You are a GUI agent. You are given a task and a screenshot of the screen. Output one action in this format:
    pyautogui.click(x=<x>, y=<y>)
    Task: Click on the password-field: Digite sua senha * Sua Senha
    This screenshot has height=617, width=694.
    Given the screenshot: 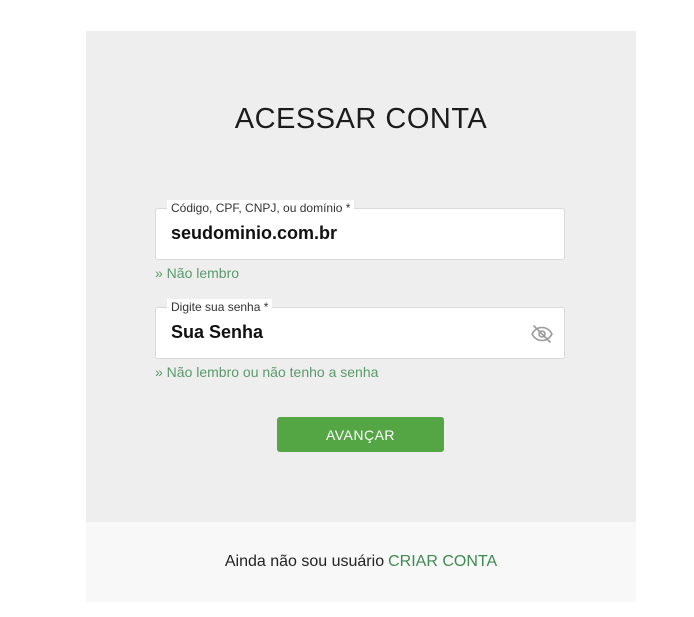 What is the action you would take?
    pyautogui.click(x=360, y=329)
    